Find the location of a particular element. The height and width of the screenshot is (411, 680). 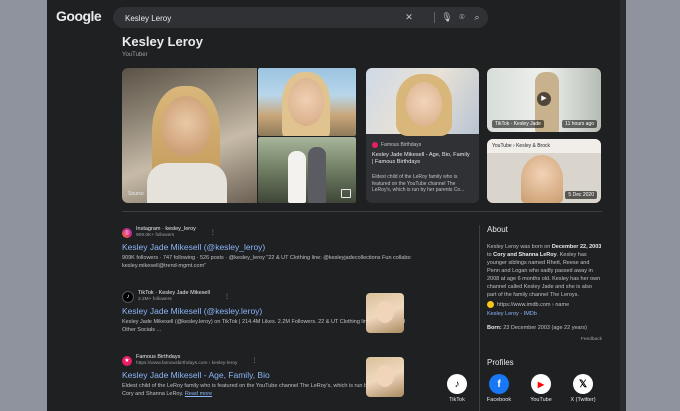

video-age-label: 11 hours ago is located at coordinates (579, 124).